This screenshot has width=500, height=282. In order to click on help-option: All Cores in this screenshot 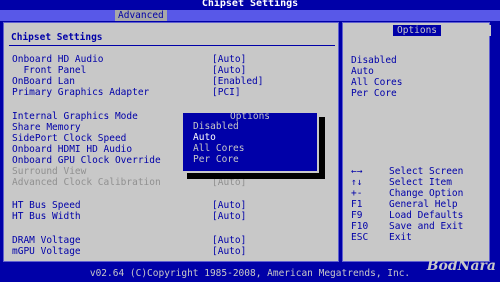, I will do `click(377, 82)`.